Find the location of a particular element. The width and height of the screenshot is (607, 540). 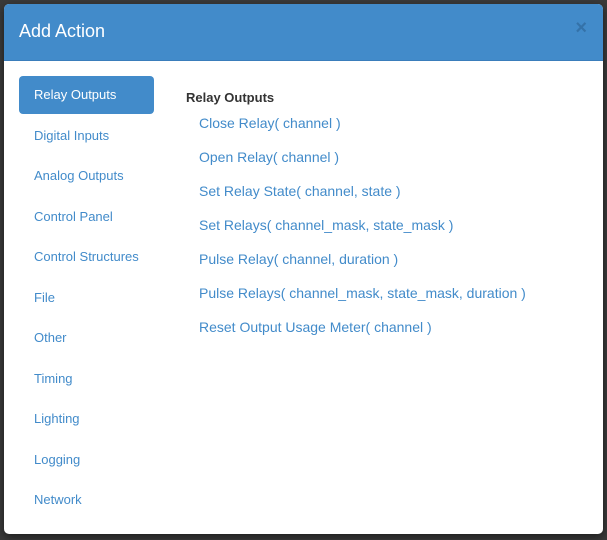

sidebar-item-relay-outputs: Relay Outputs is located at coordinates (86, 95).